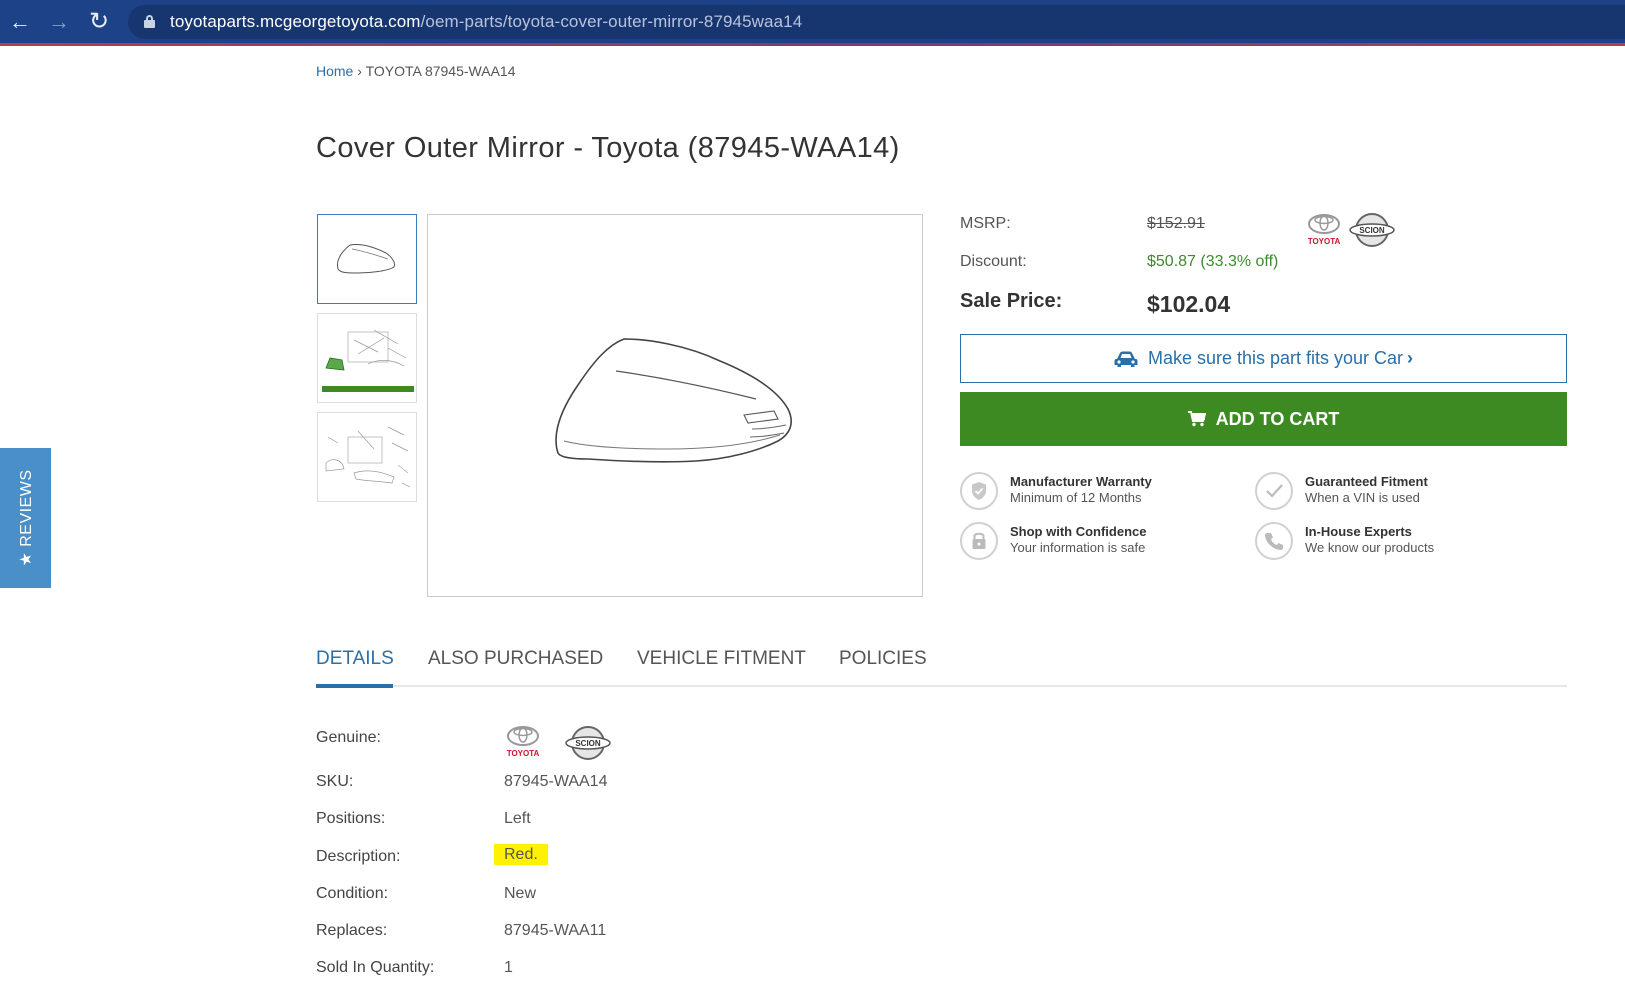  What do you see at coordinates (99, 22) in the screenshot?
I see `reload-icon: ↻` at bounding box center [99, 22].